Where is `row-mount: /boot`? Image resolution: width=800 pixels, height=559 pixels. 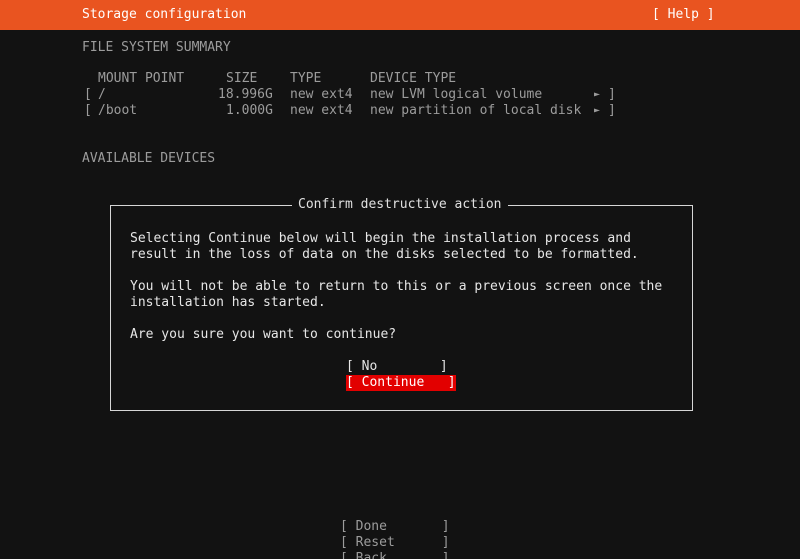 row-mount: /boot is located at coordinates (118, 110).